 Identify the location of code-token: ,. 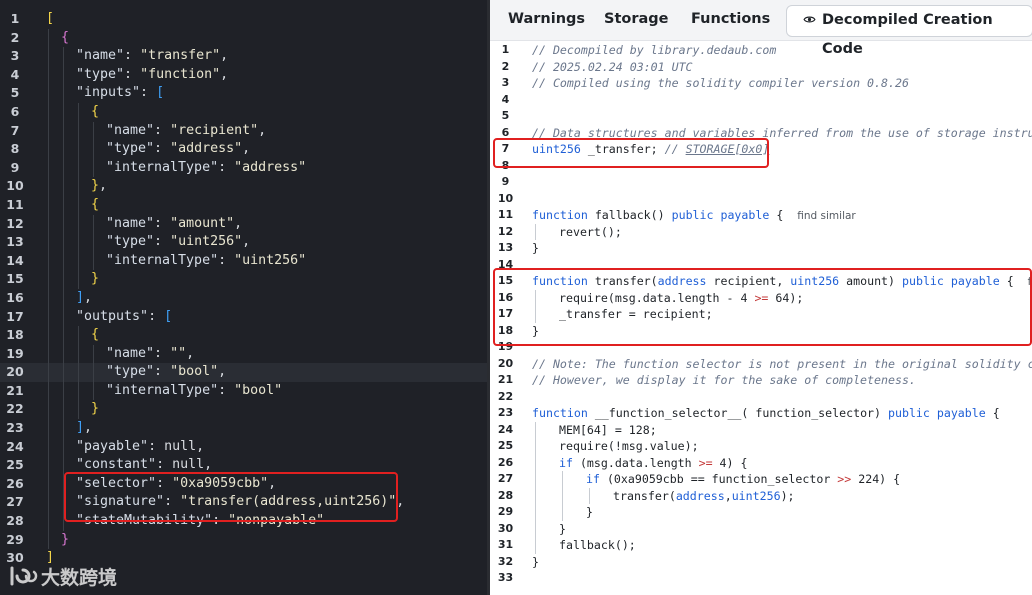
(224, 74).